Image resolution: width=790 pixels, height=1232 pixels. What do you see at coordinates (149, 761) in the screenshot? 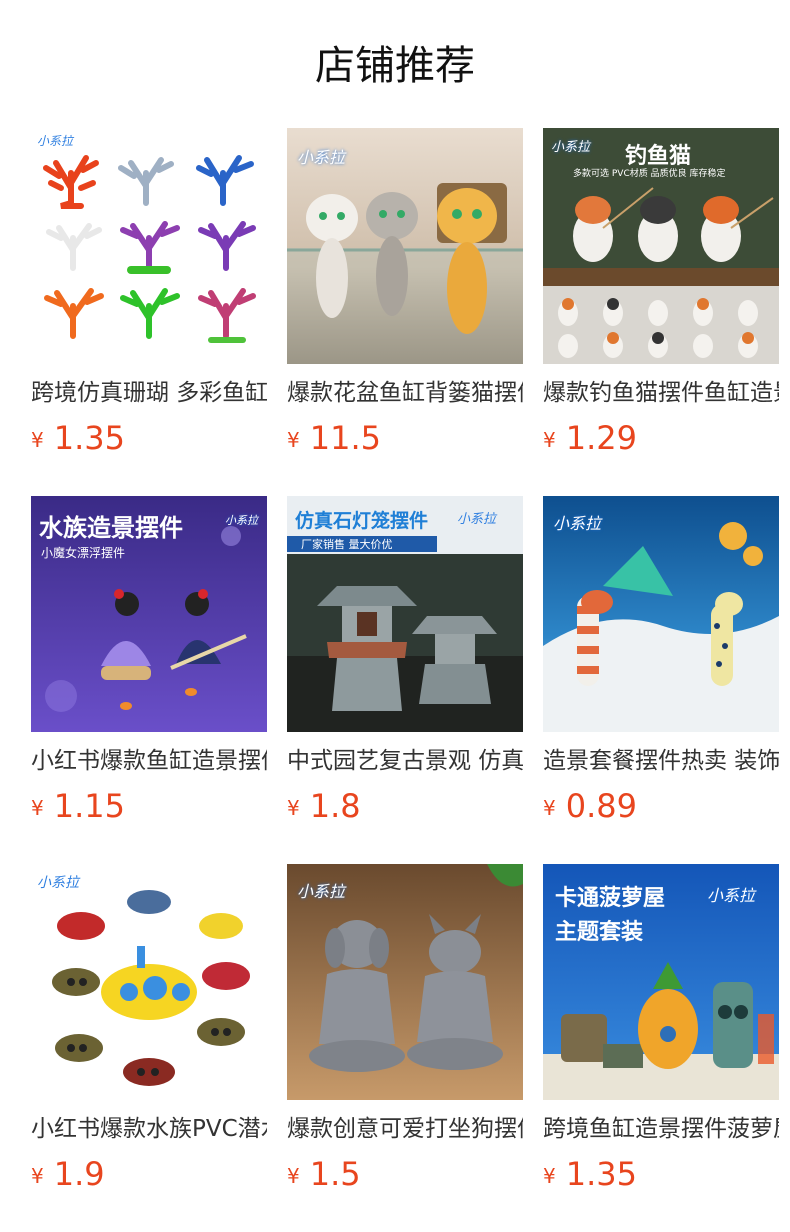
I see `product-name: 小红书爆款鱼缸造景摆件` at bounding box center [149, 761].